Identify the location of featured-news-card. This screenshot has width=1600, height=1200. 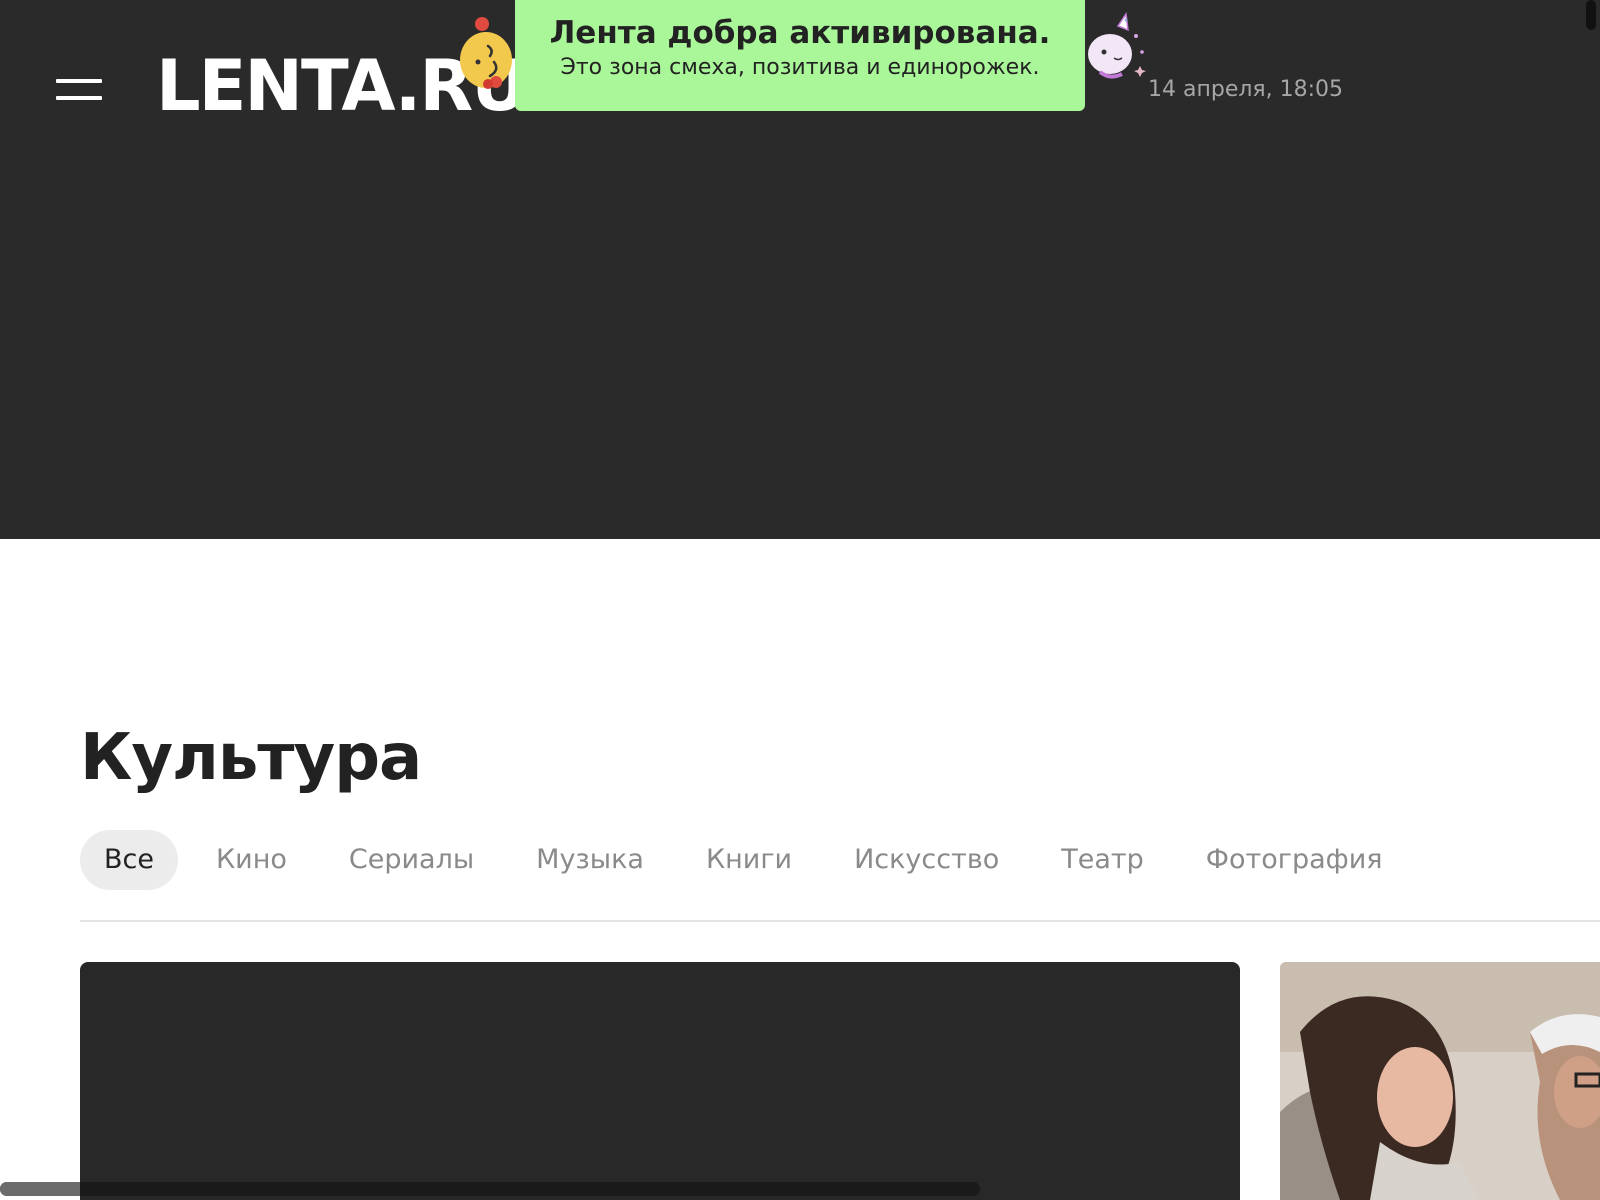
(660, 1081).